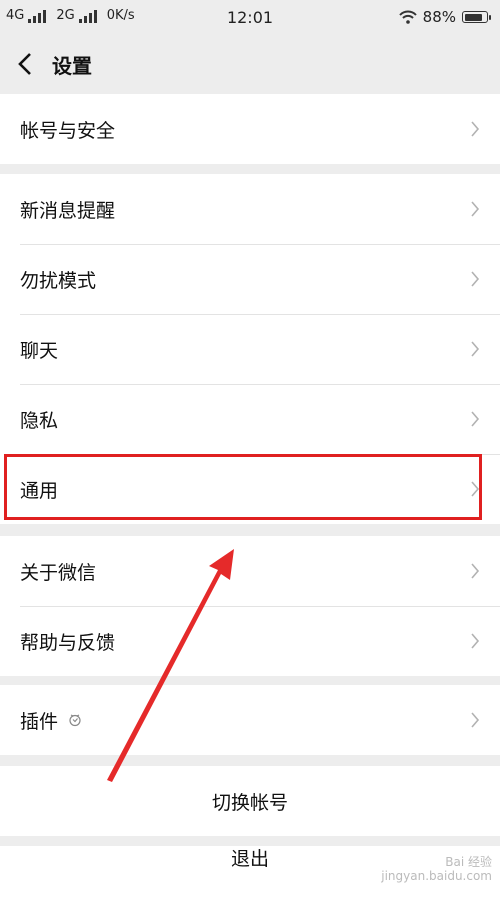 Image resolution: width=500 pixels, height=916 pixels. What do you see at coordinates (250, 17) in the screenshot?
I see `status-bar: 4G 2G 0K/s 12:01 88%` at bounding box center [250, 17].